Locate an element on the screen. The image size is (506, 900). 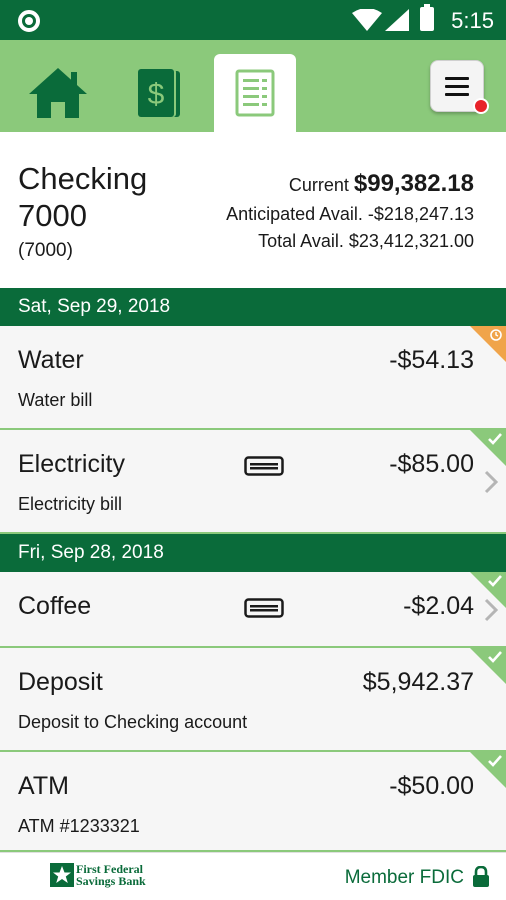
wifi-icon is located at coordinates (367, 20).